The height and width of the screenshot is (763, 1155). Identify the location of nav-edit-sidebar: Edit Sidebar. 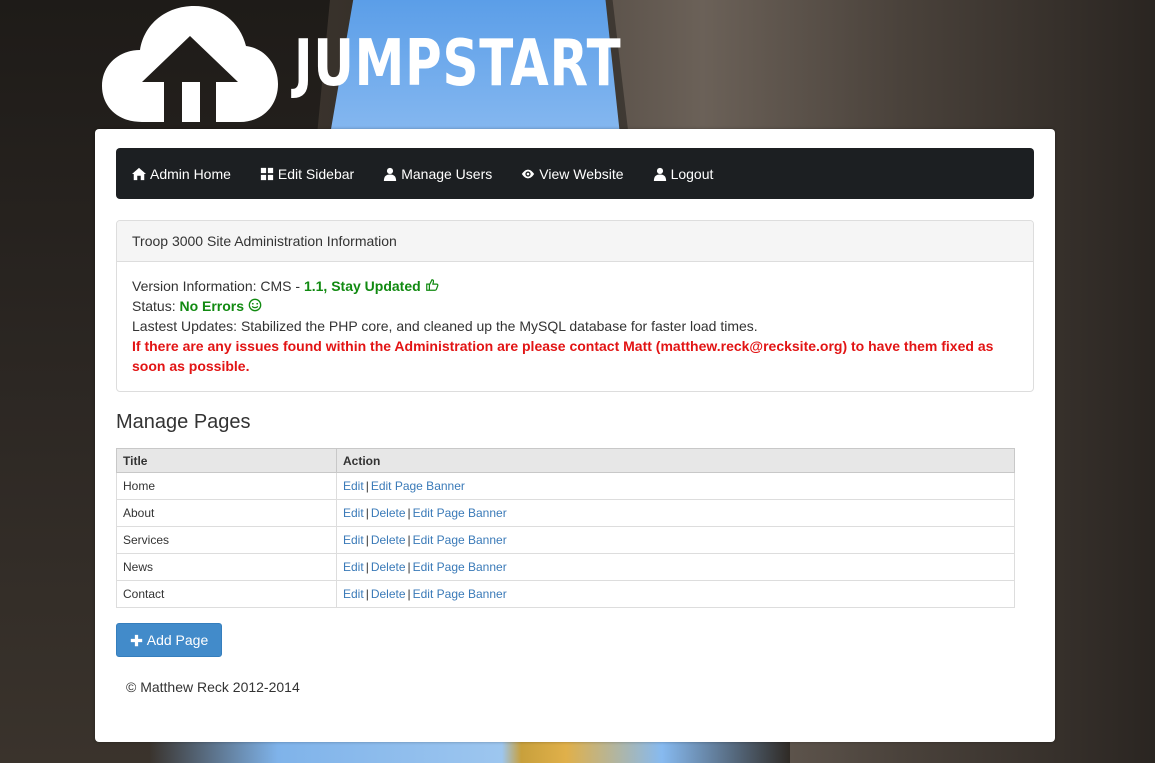
(307, 174).